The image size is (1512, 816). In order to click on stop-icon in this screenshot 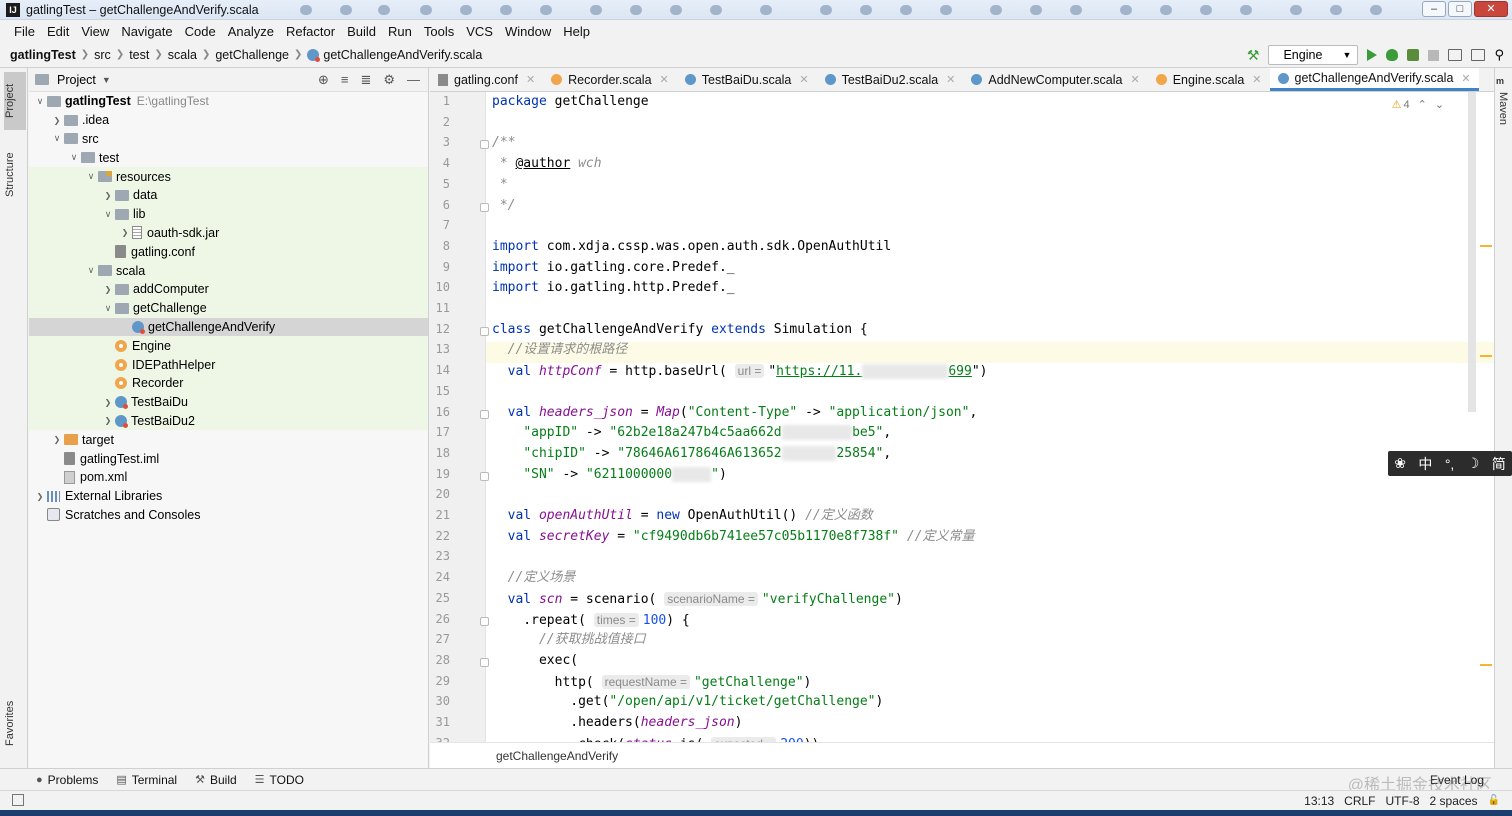, I will do `click(1434, 55)`.